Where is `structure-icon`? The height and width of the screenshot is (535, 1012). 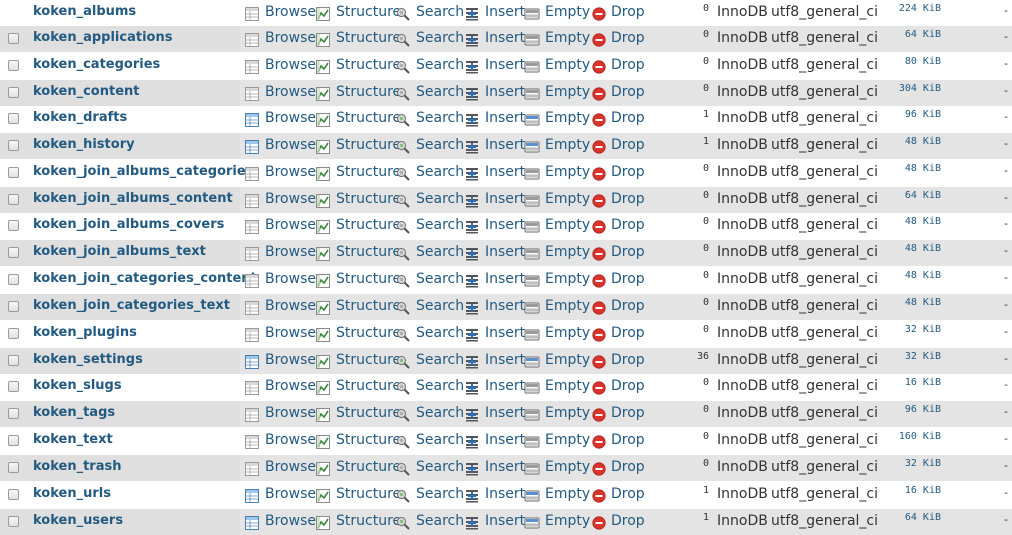 structure-icon is located at coordinates (323, 441).